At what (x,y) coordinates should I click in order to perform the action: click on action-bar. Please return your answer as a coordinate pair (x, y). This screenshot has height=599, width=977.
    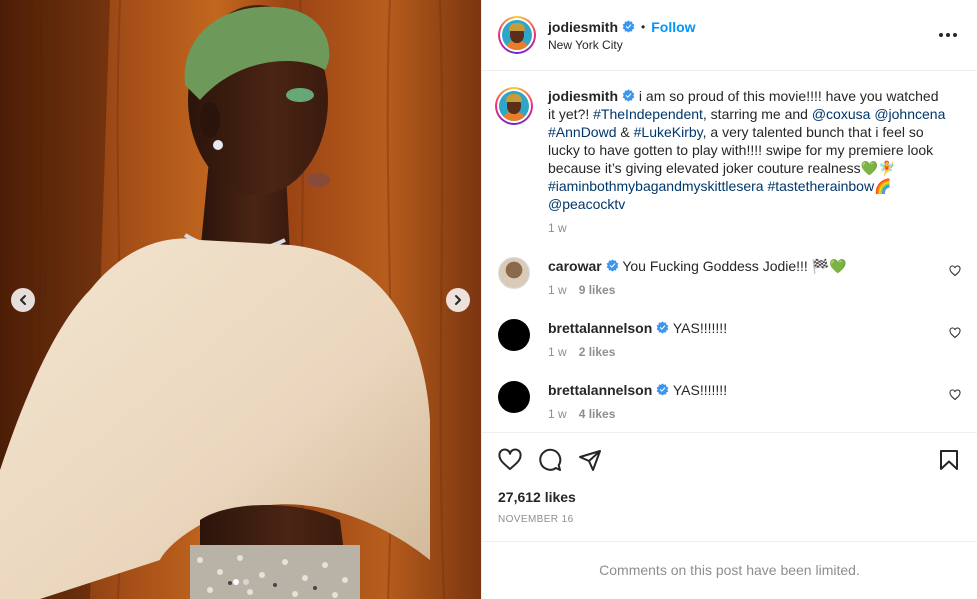
    Looking at the image, I should click on (729, 460).